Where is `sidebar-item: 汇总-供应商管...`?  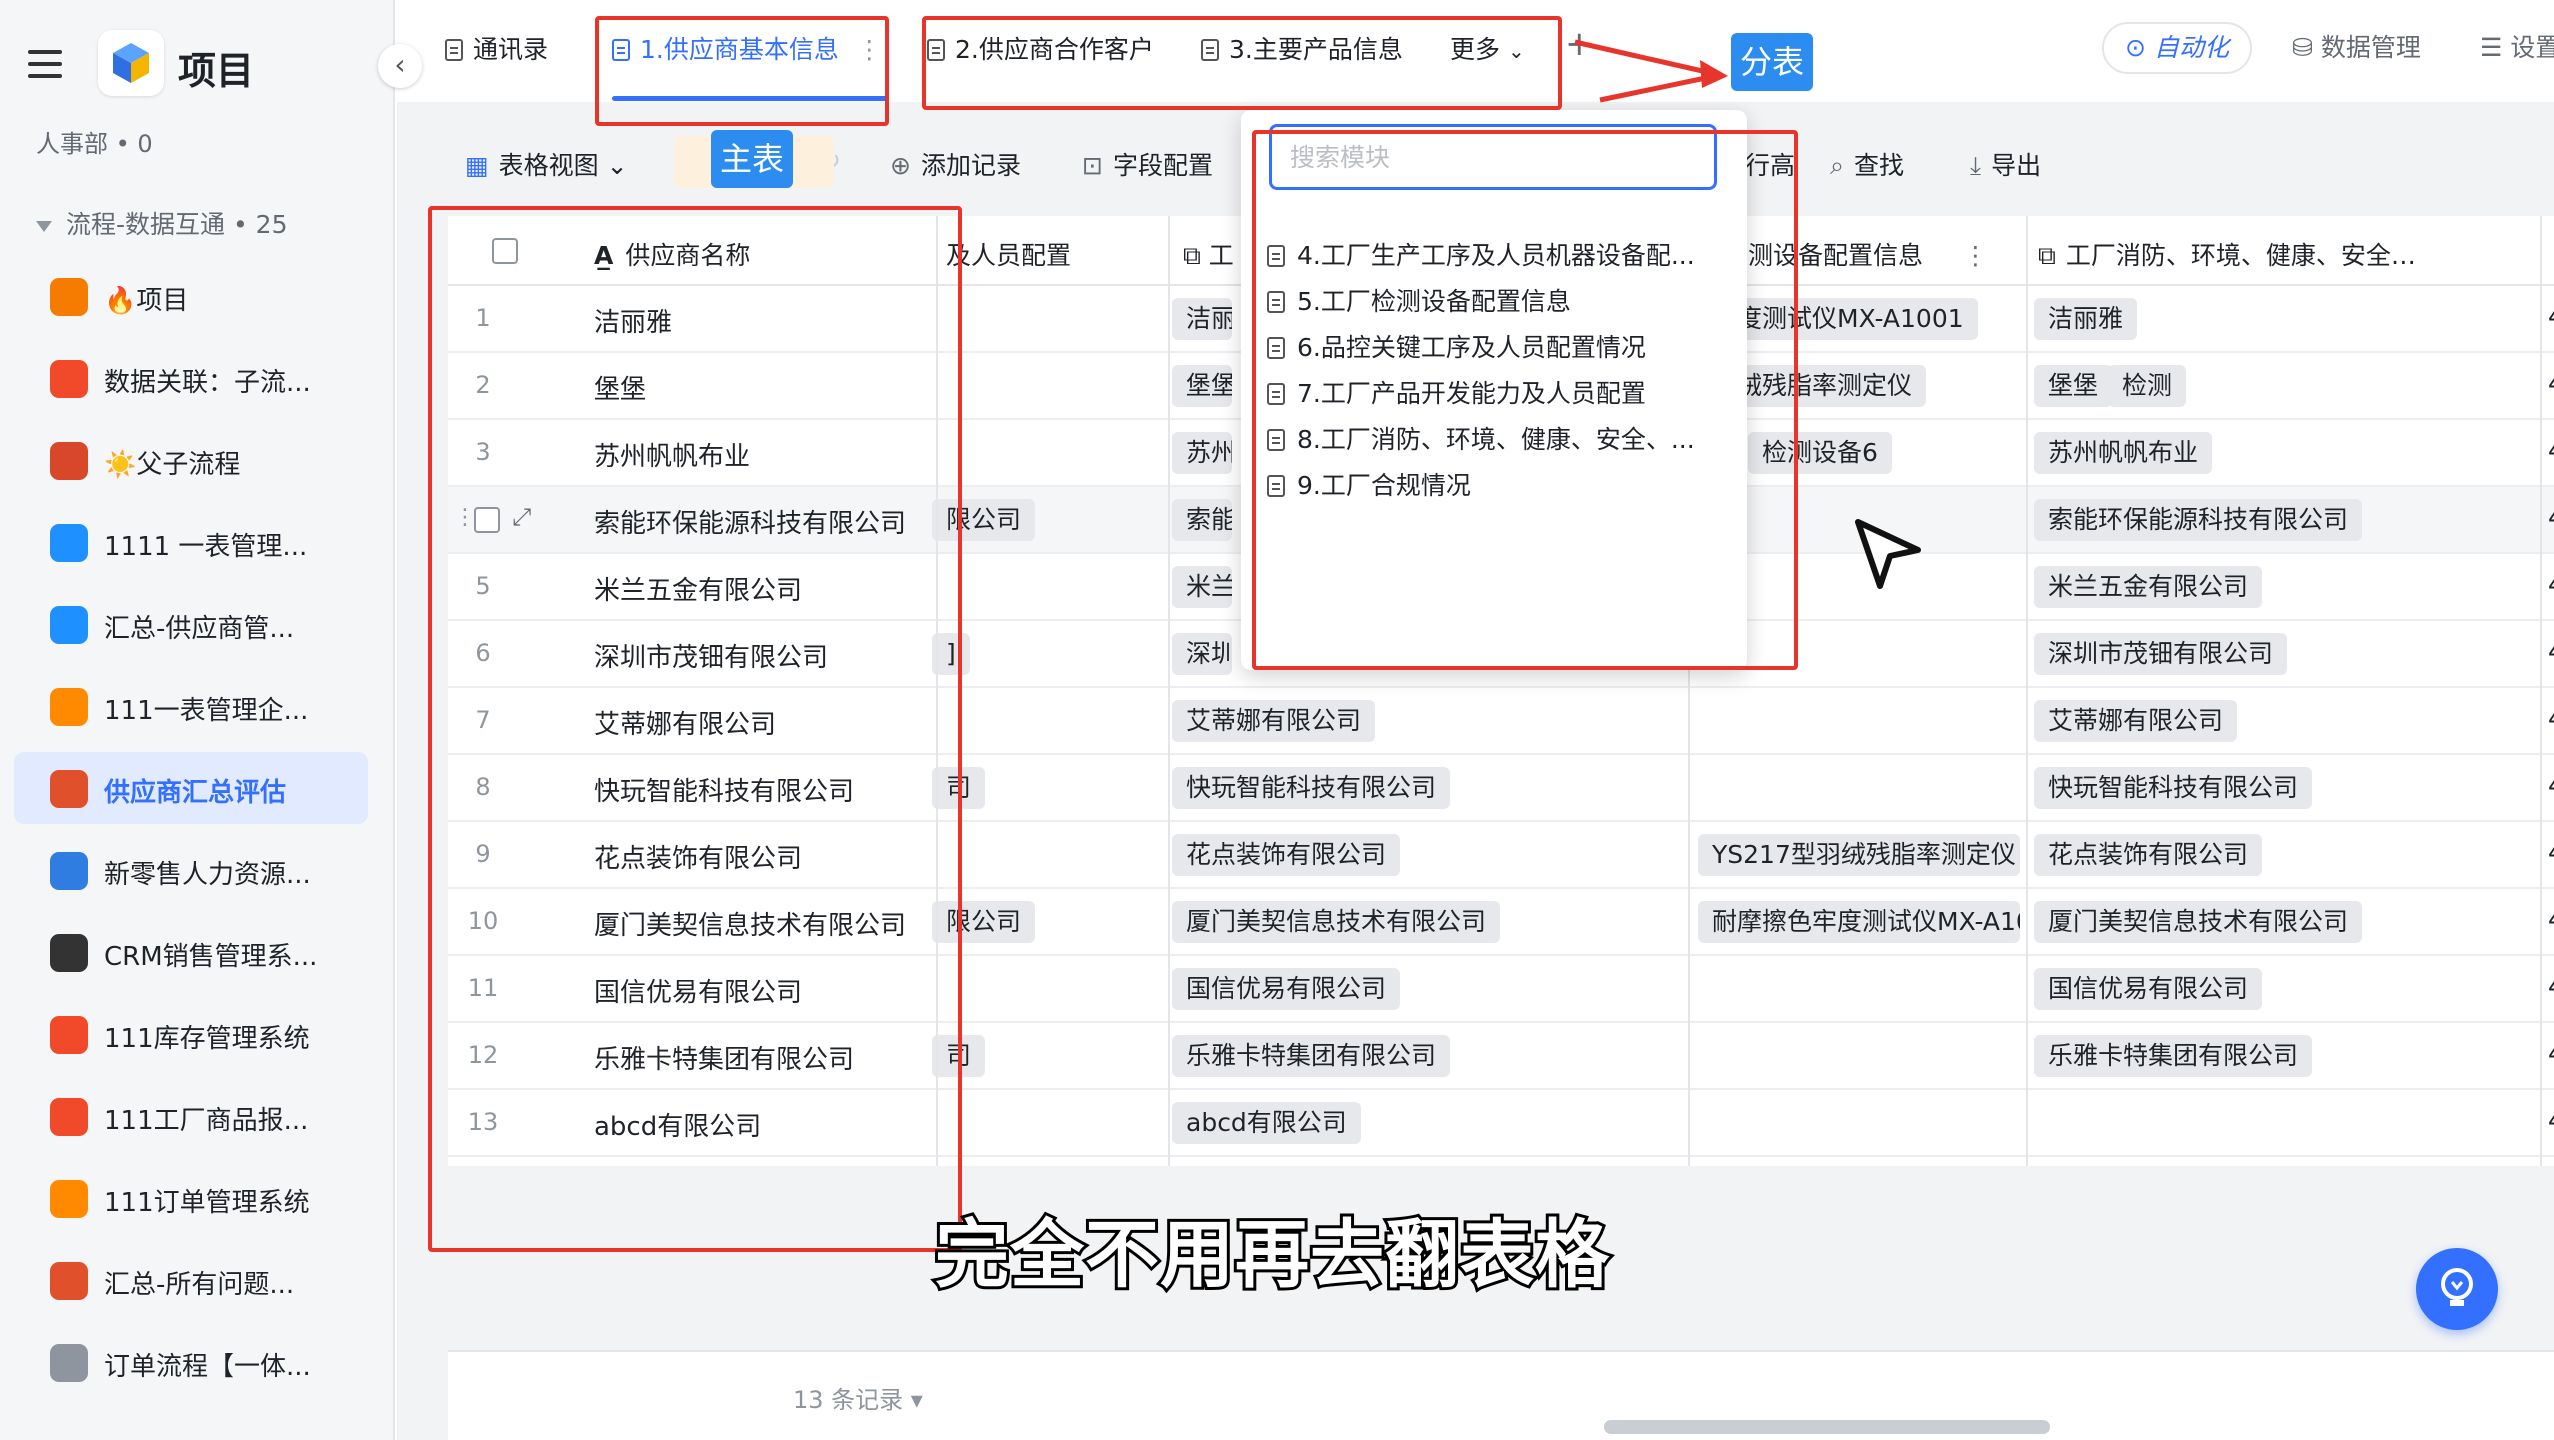 sidebar-item: 汇总-供应商管... is located at coordinates (191, 624).